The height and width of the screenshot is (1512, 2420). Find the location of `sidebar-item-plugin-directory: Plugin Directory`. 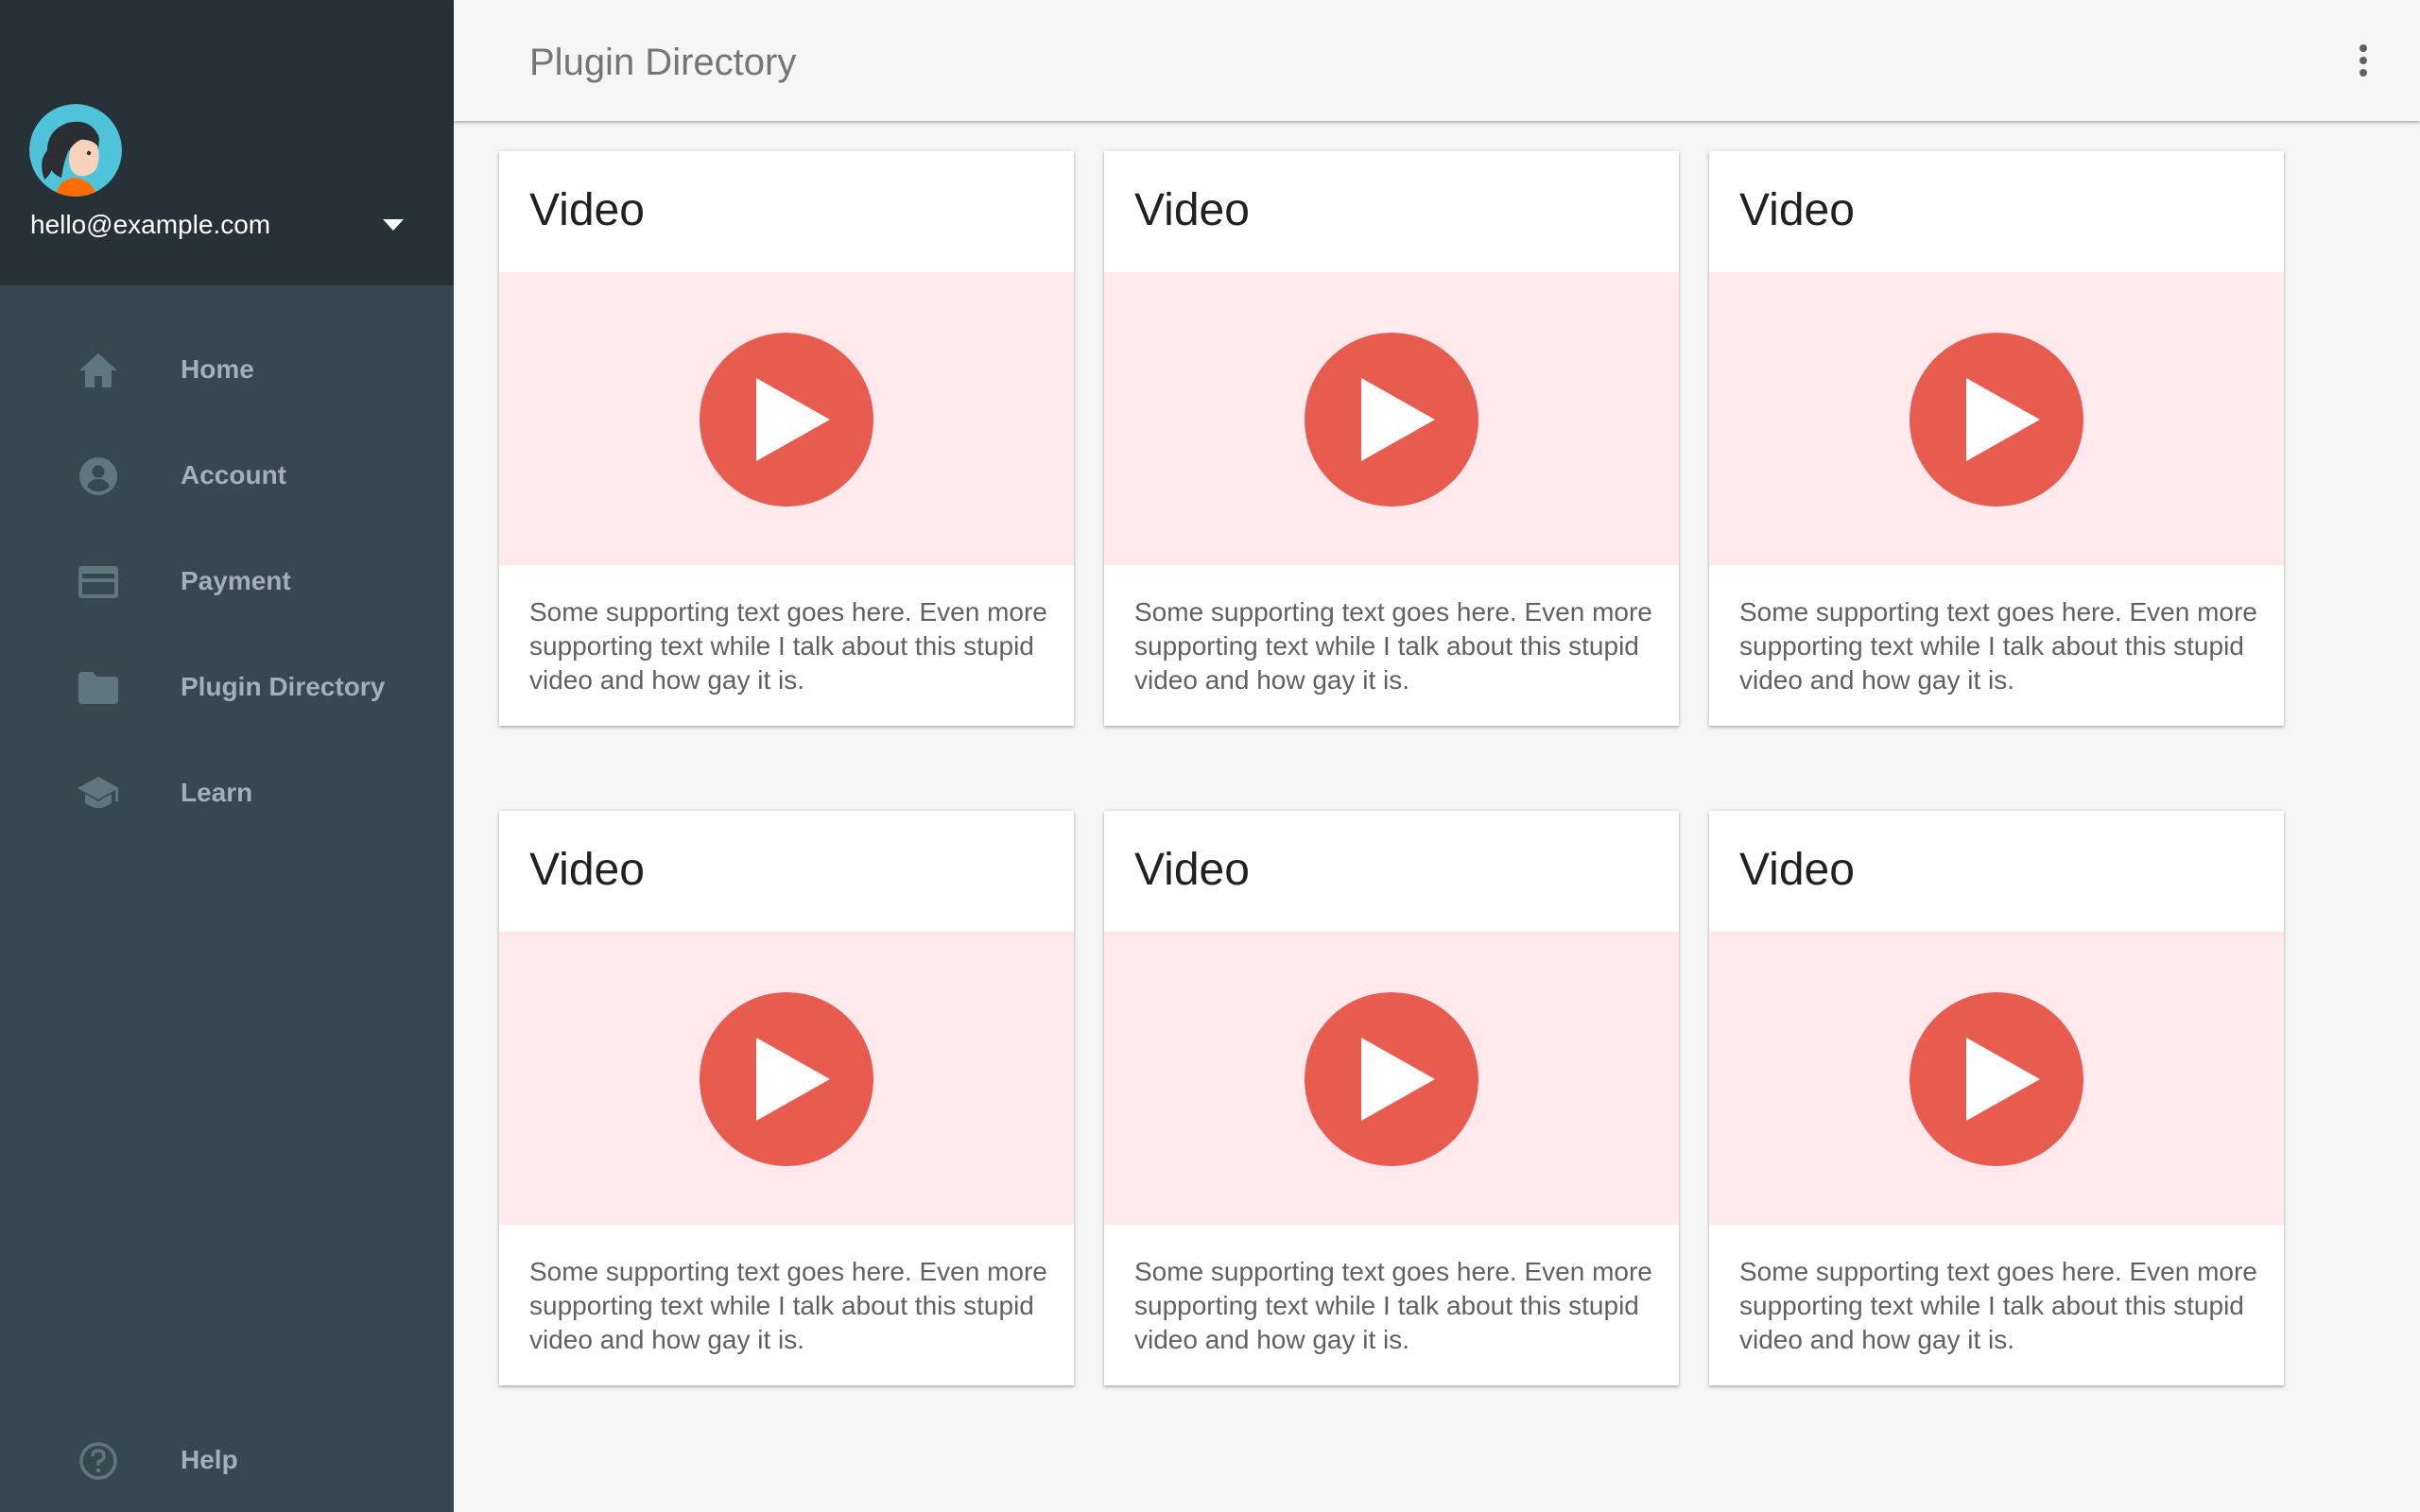

sidebar-item-plugin-directory: Plugin Directory is located at coordinates (227, 686).